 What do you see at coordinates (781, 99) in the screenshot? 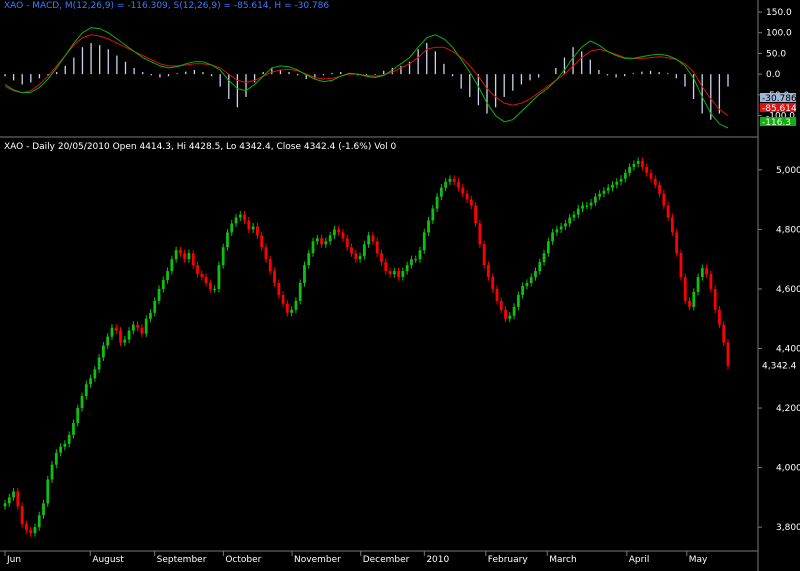
I see `macd-value-label: -30.7862` at bounding box center [781, 99].